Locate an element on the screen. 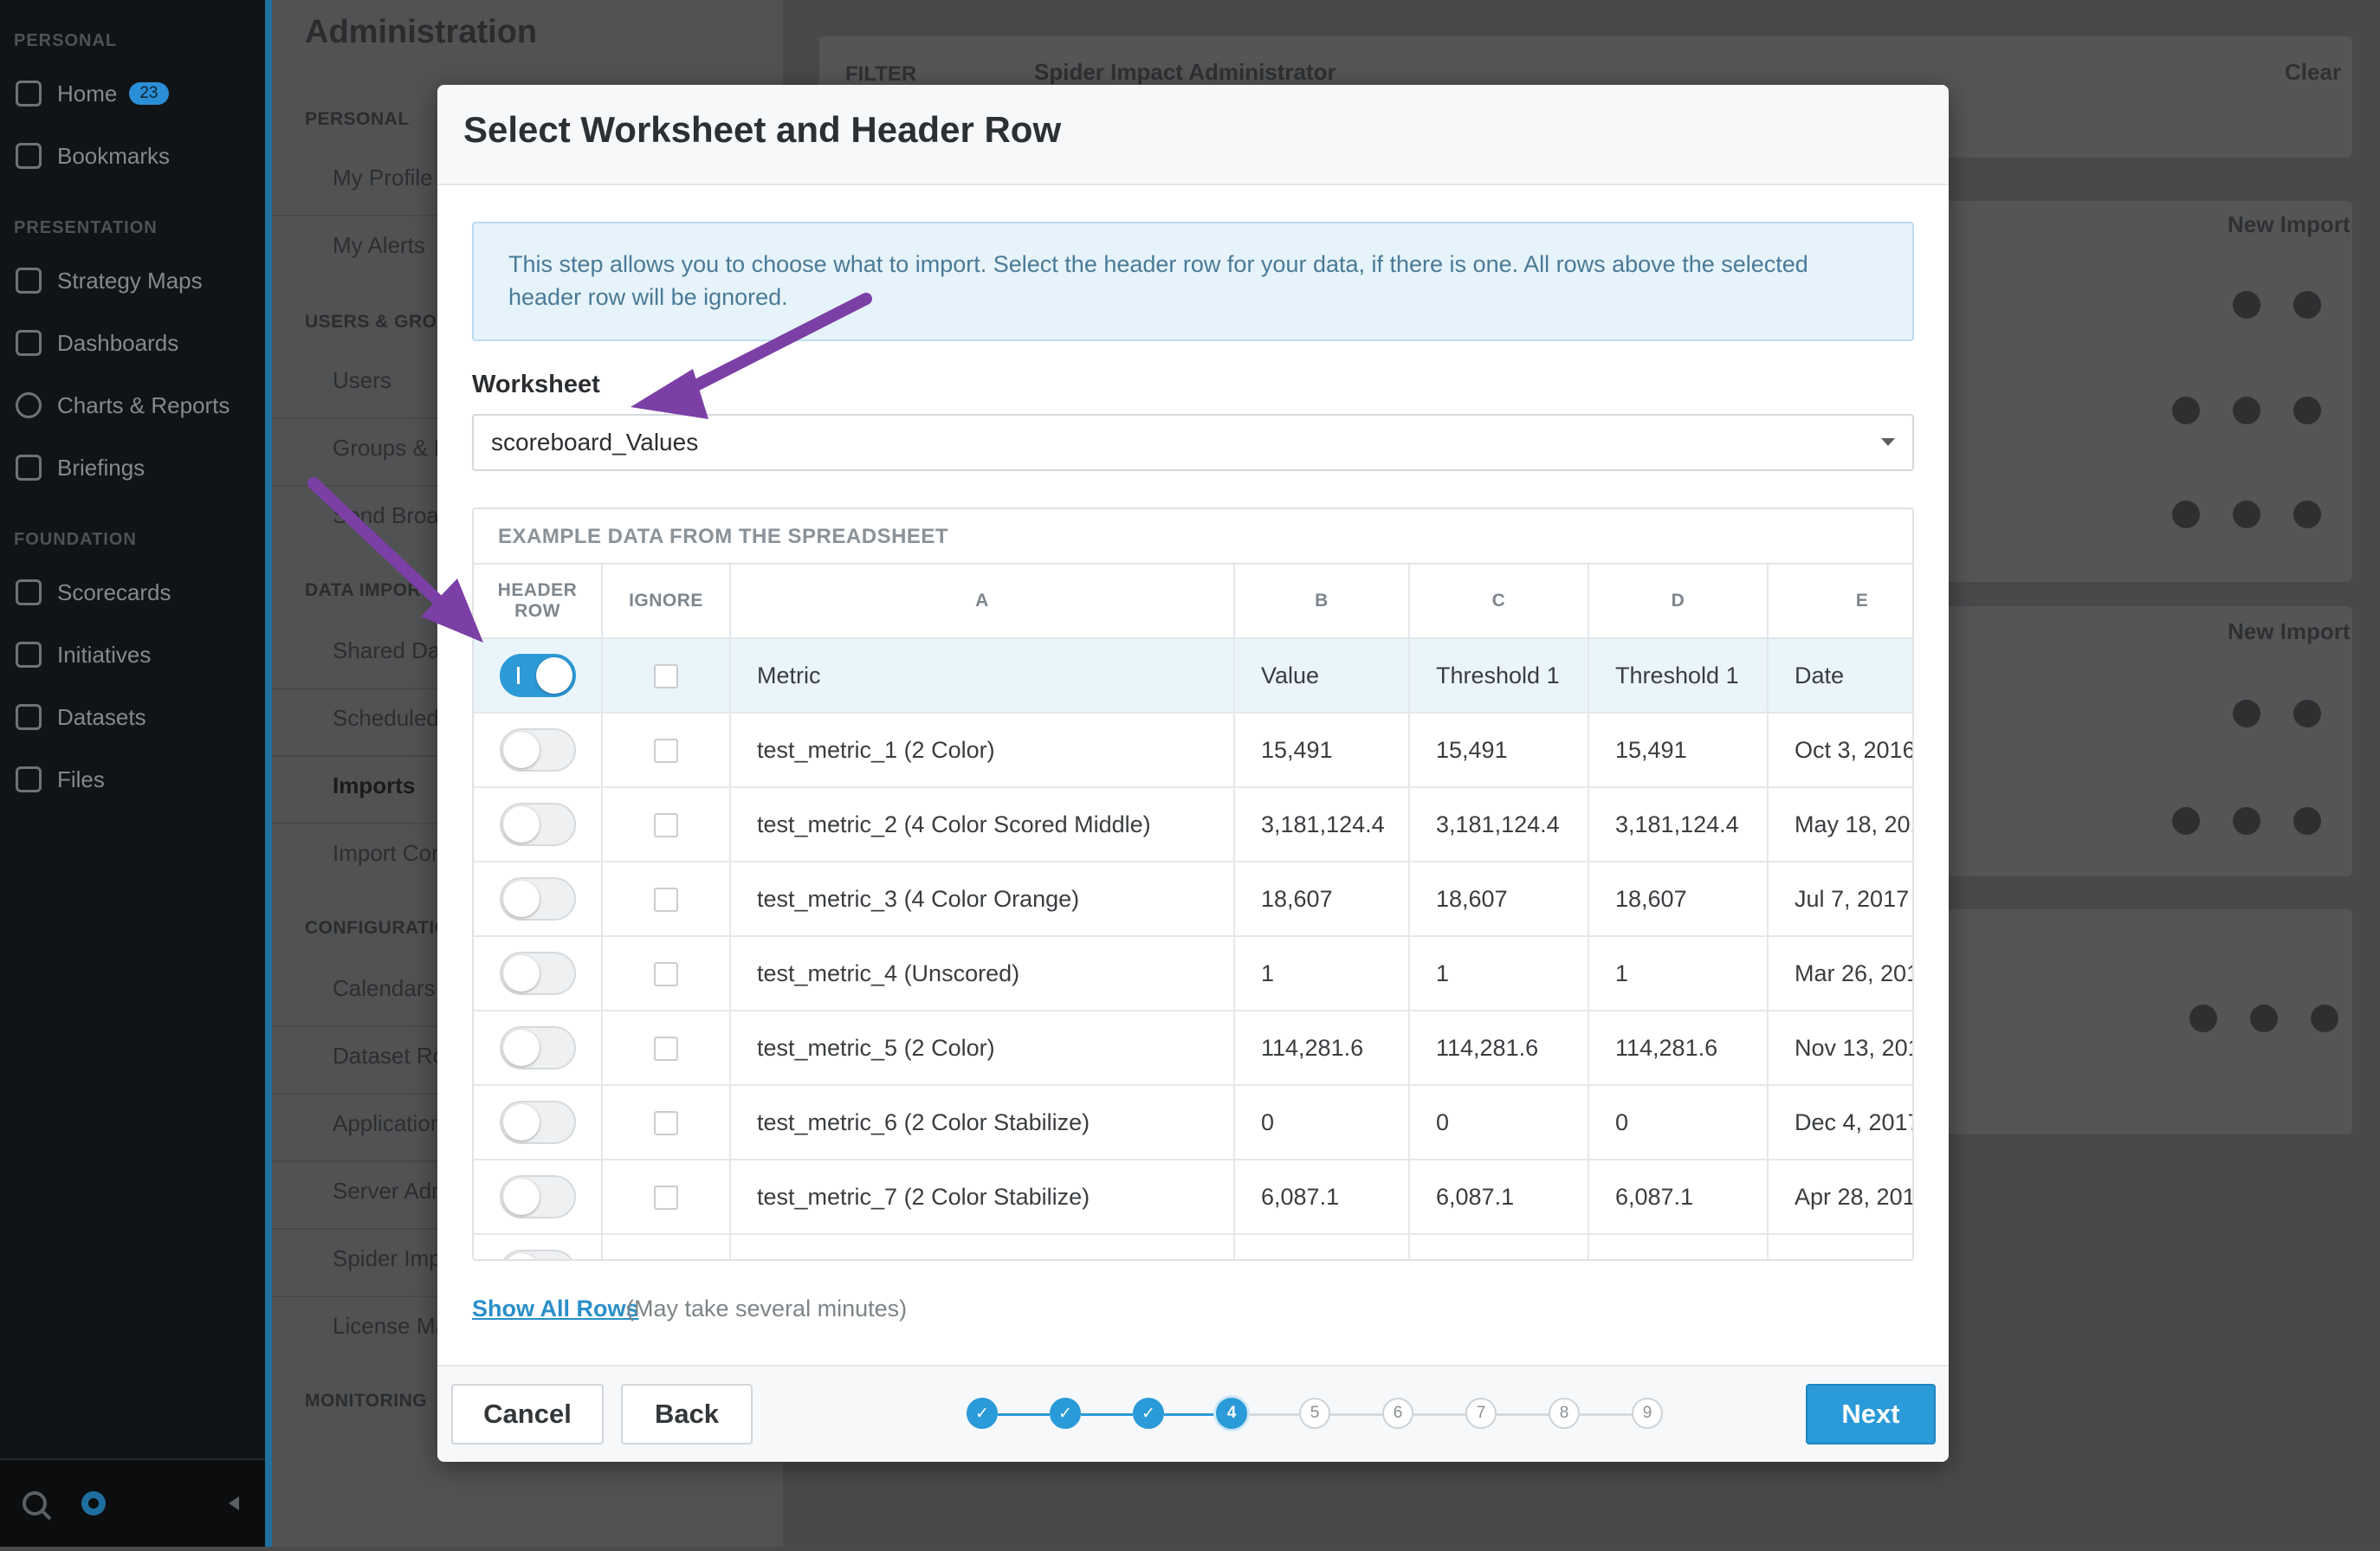 Image resolution: width=2380 pixels, height=1551 pixels. admin-item-import-connections: Import Con is located at coordinates (388, 853).